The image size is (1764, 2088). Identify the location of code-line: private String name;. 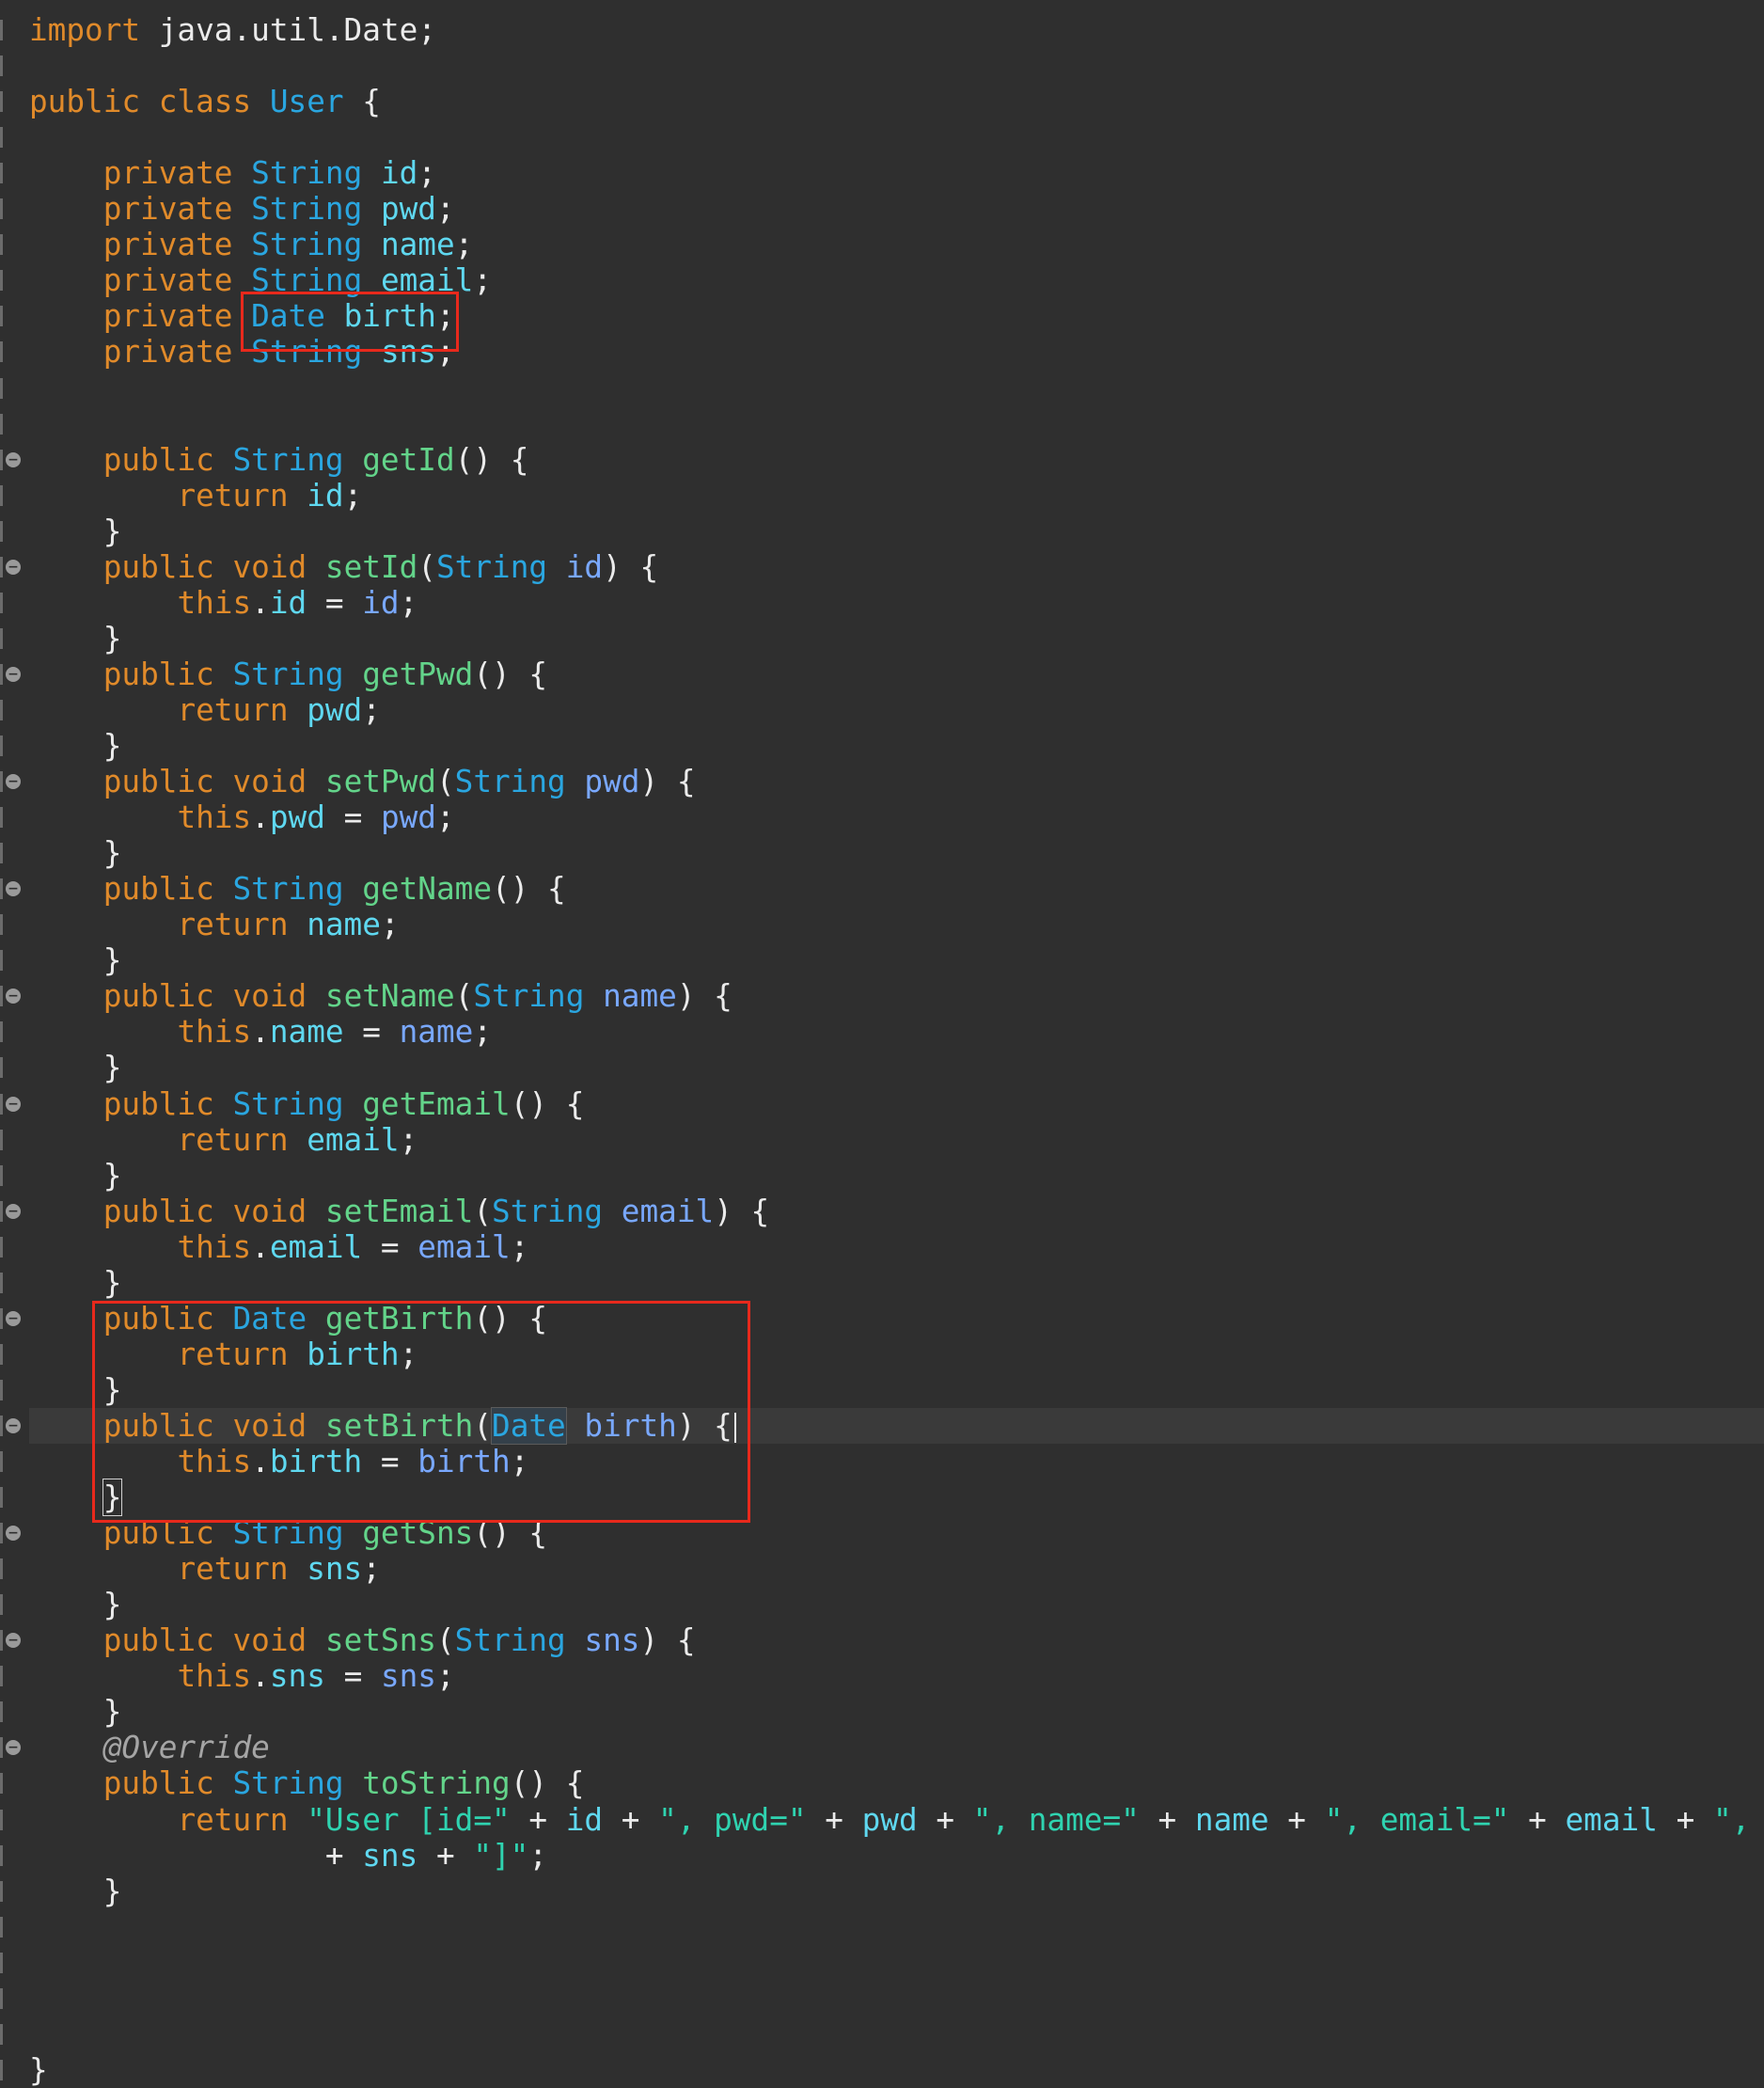
(897, 245).